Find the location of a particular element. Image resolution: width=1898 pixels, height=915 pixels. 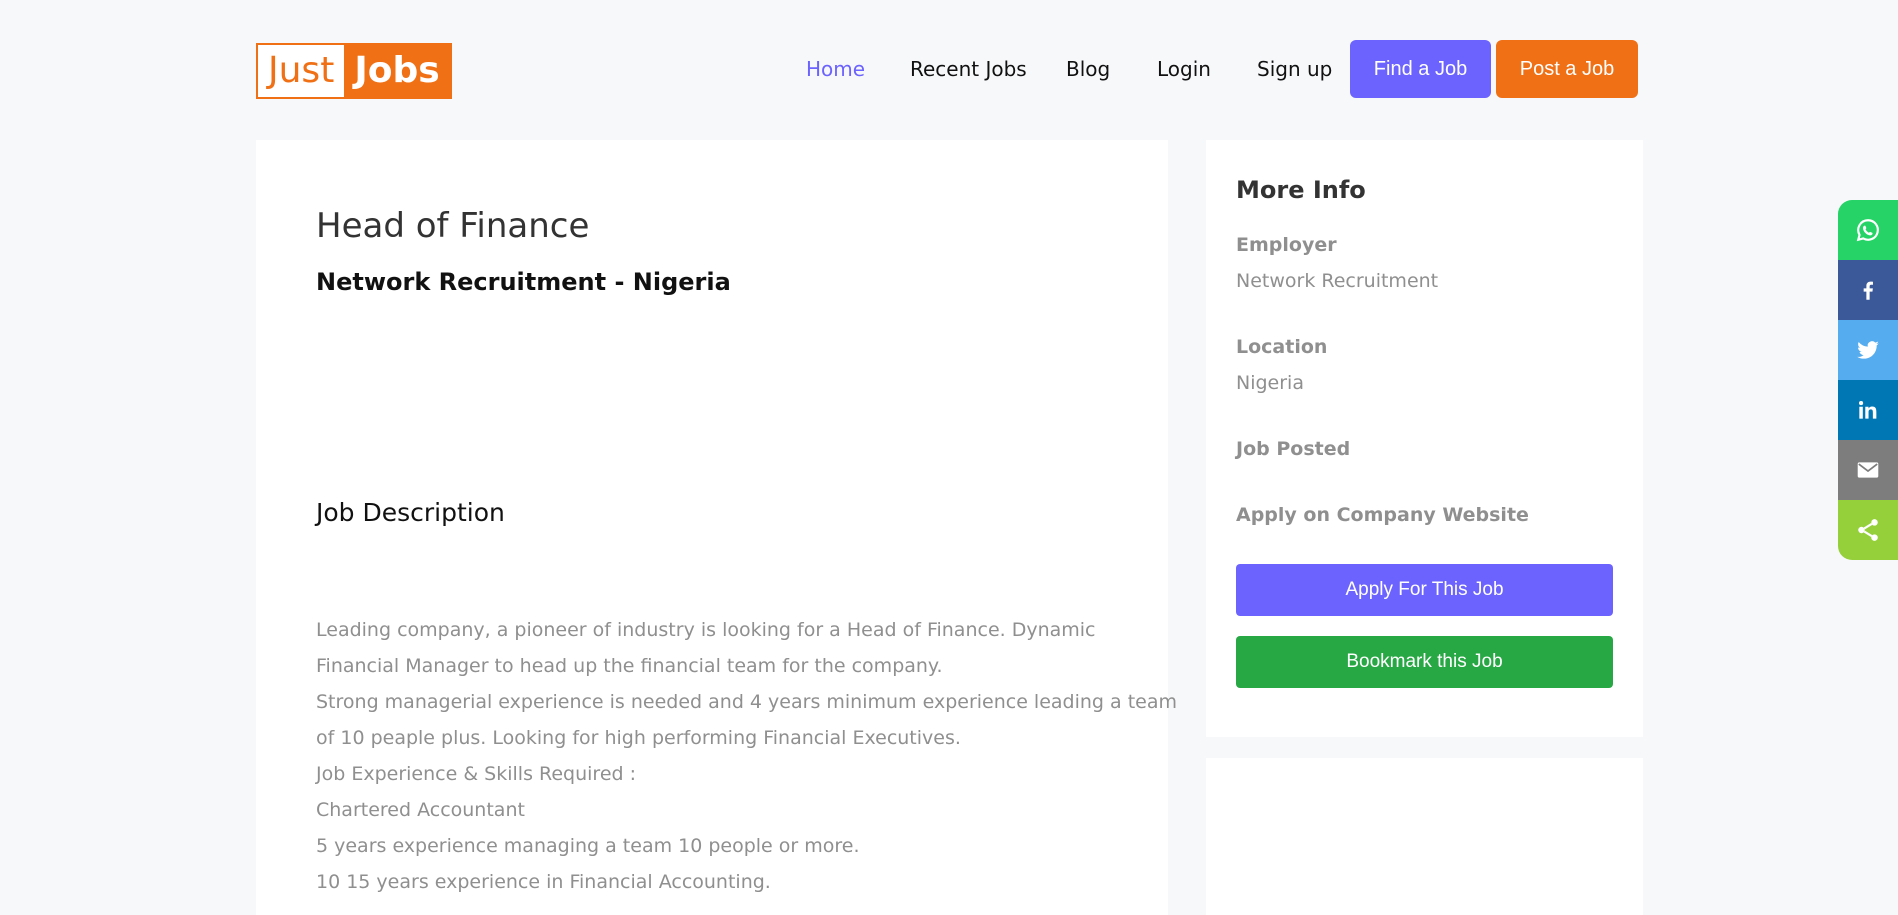

email-icon is located at coordinates (1868, 470).